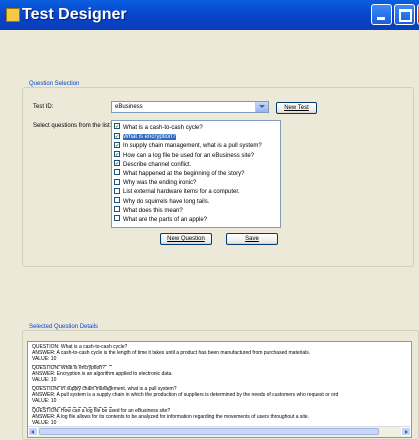 This screenshot has height=440, width=419. I want to click on question-item: ✔ What is a cash-to-cash cycle?, so click(158, 127).